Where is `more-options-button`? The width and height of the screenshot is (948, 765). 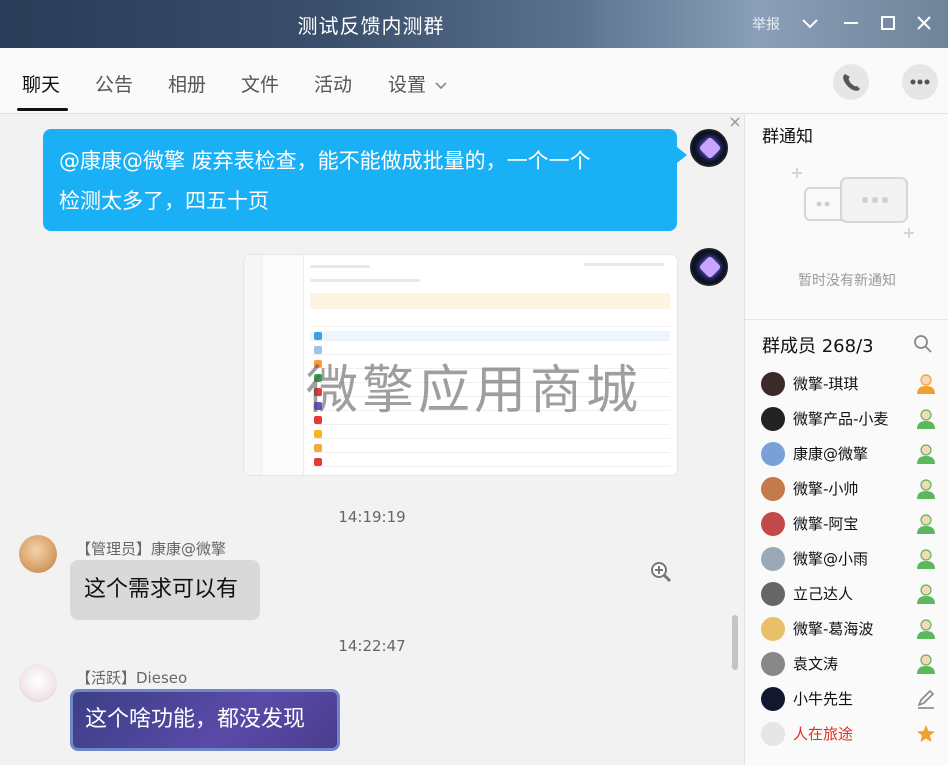 more-options-button is located at coordinates (920, 82).